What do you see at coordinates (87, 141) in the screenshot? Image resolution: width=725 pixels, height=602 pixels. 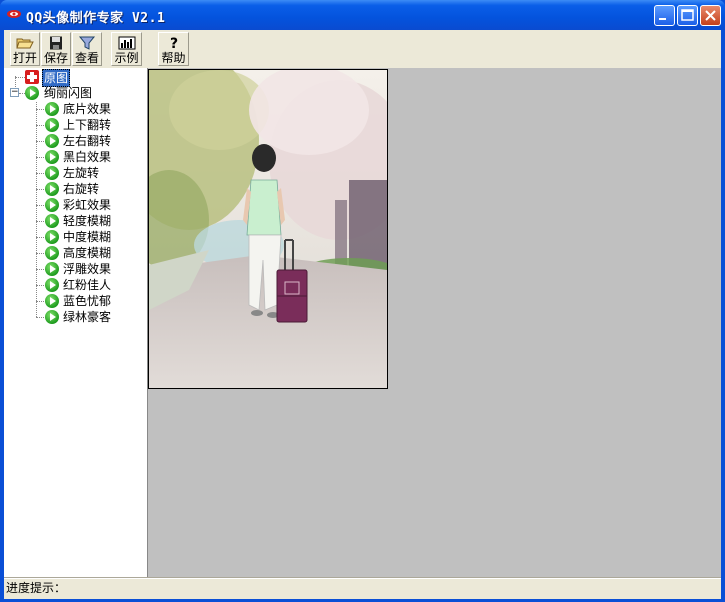 I see `tree-node-effect-label: 左右翻转` at bounding box center [87, 141].